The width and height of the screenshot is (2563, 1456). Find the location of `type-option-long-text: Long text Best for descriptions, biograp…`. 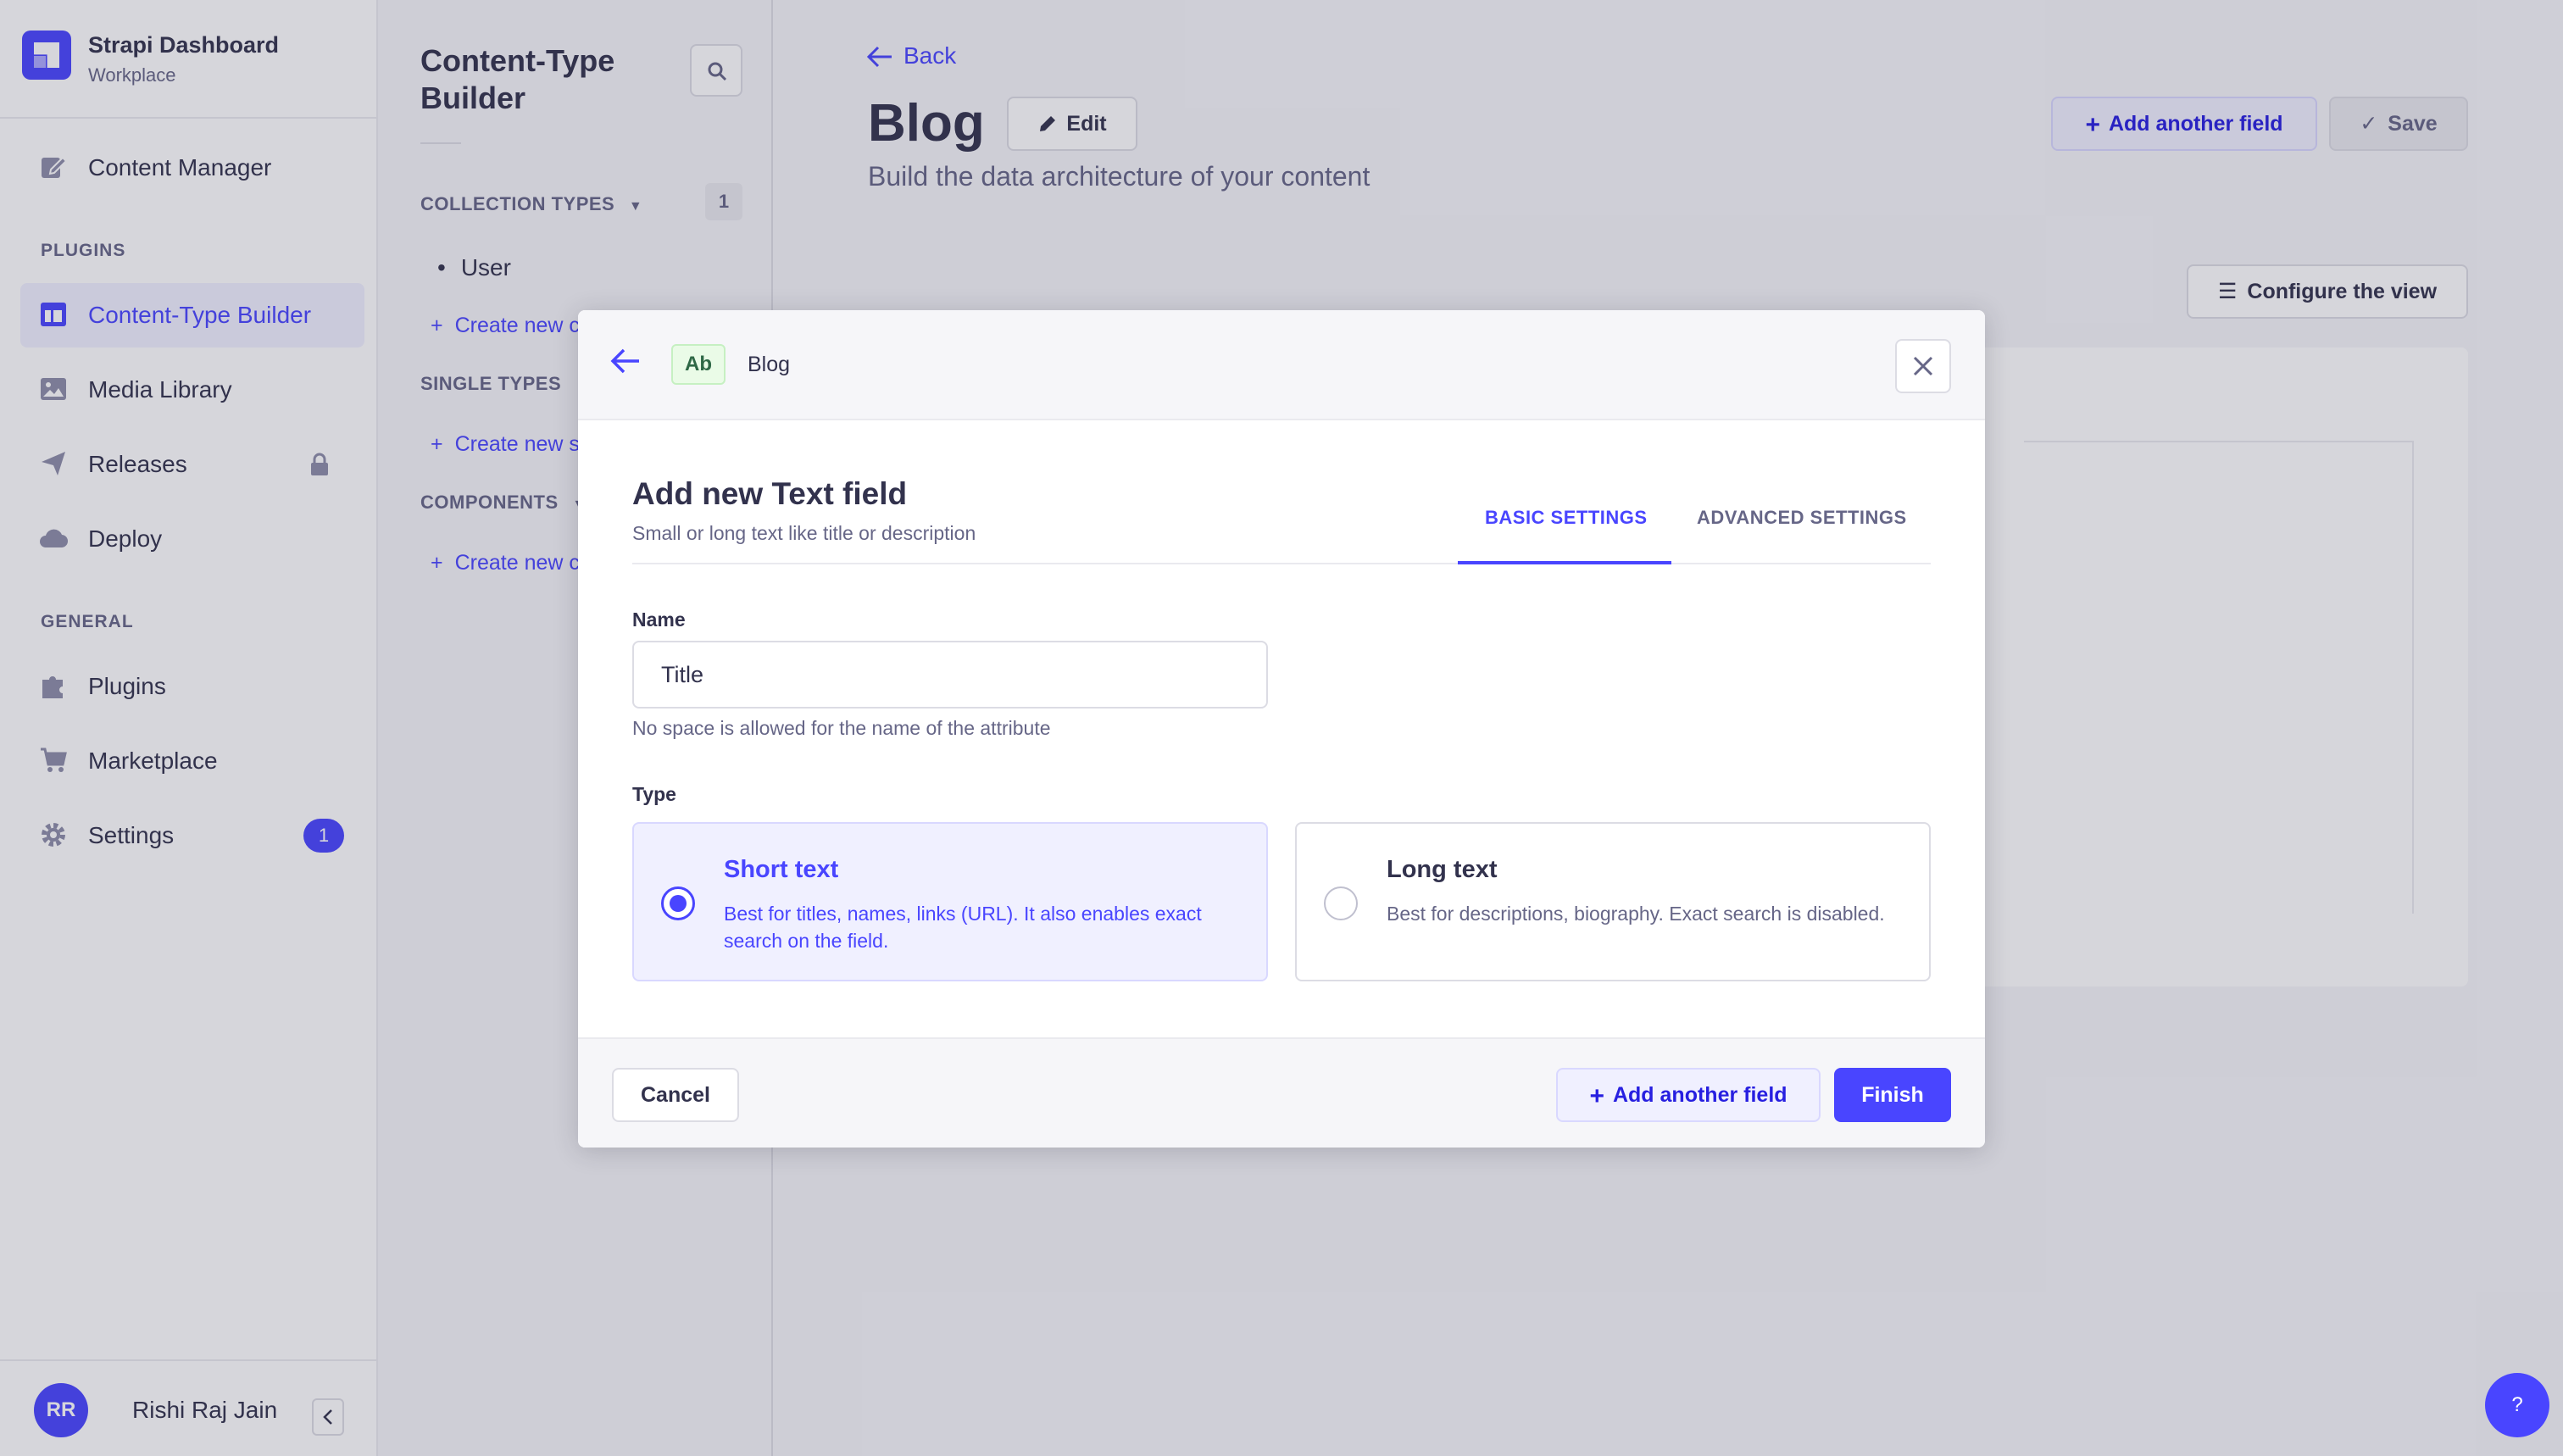

type-option-long-text: Long text Best for descriptions, biograp… is located at coordinates (1613, 901).